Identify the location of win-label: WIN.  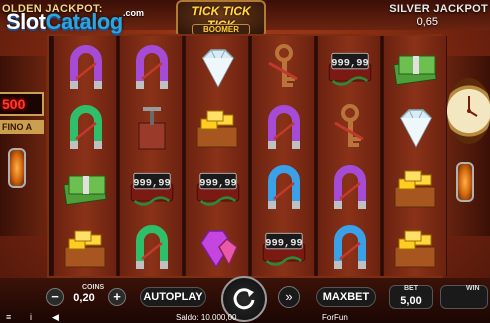
(473, 288).